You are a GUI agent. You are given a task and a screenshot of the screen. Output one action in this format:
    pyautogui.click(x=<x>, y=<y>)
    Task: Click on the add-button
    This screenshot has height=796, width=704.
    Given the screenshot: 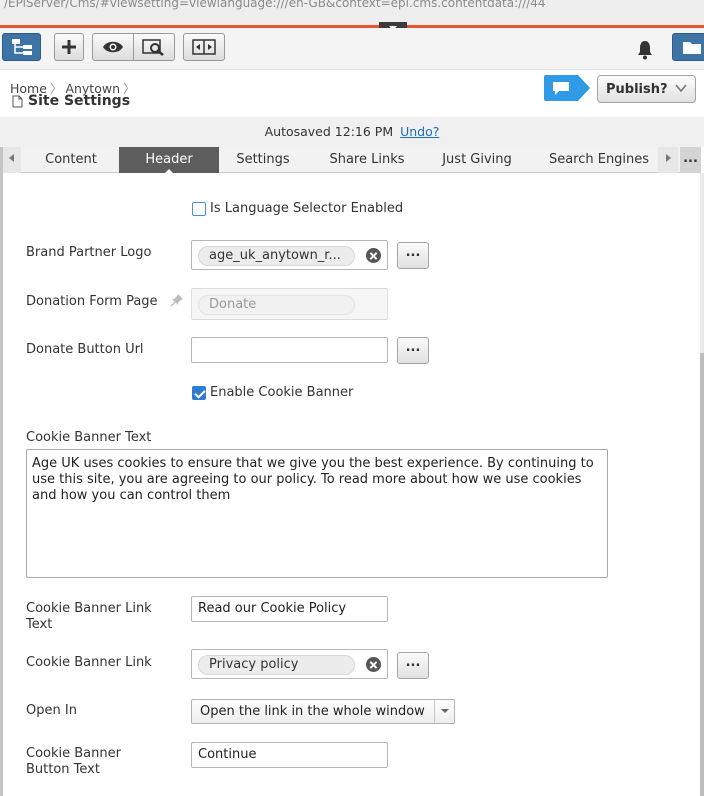 What is the action you would take?
    pyautogui.click(x=69, y=47)
    